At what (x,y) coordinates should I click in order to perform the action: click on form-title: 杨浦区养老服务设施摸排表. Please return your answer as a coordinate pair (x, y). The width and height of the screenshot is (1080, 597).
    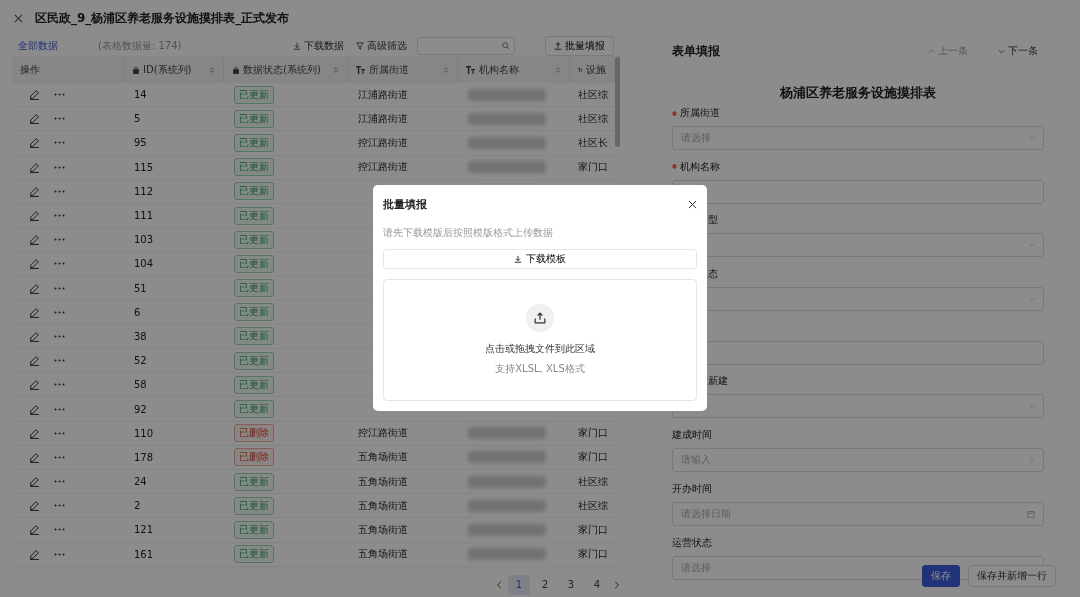
    Looking at the image, I should click on (858, 93).